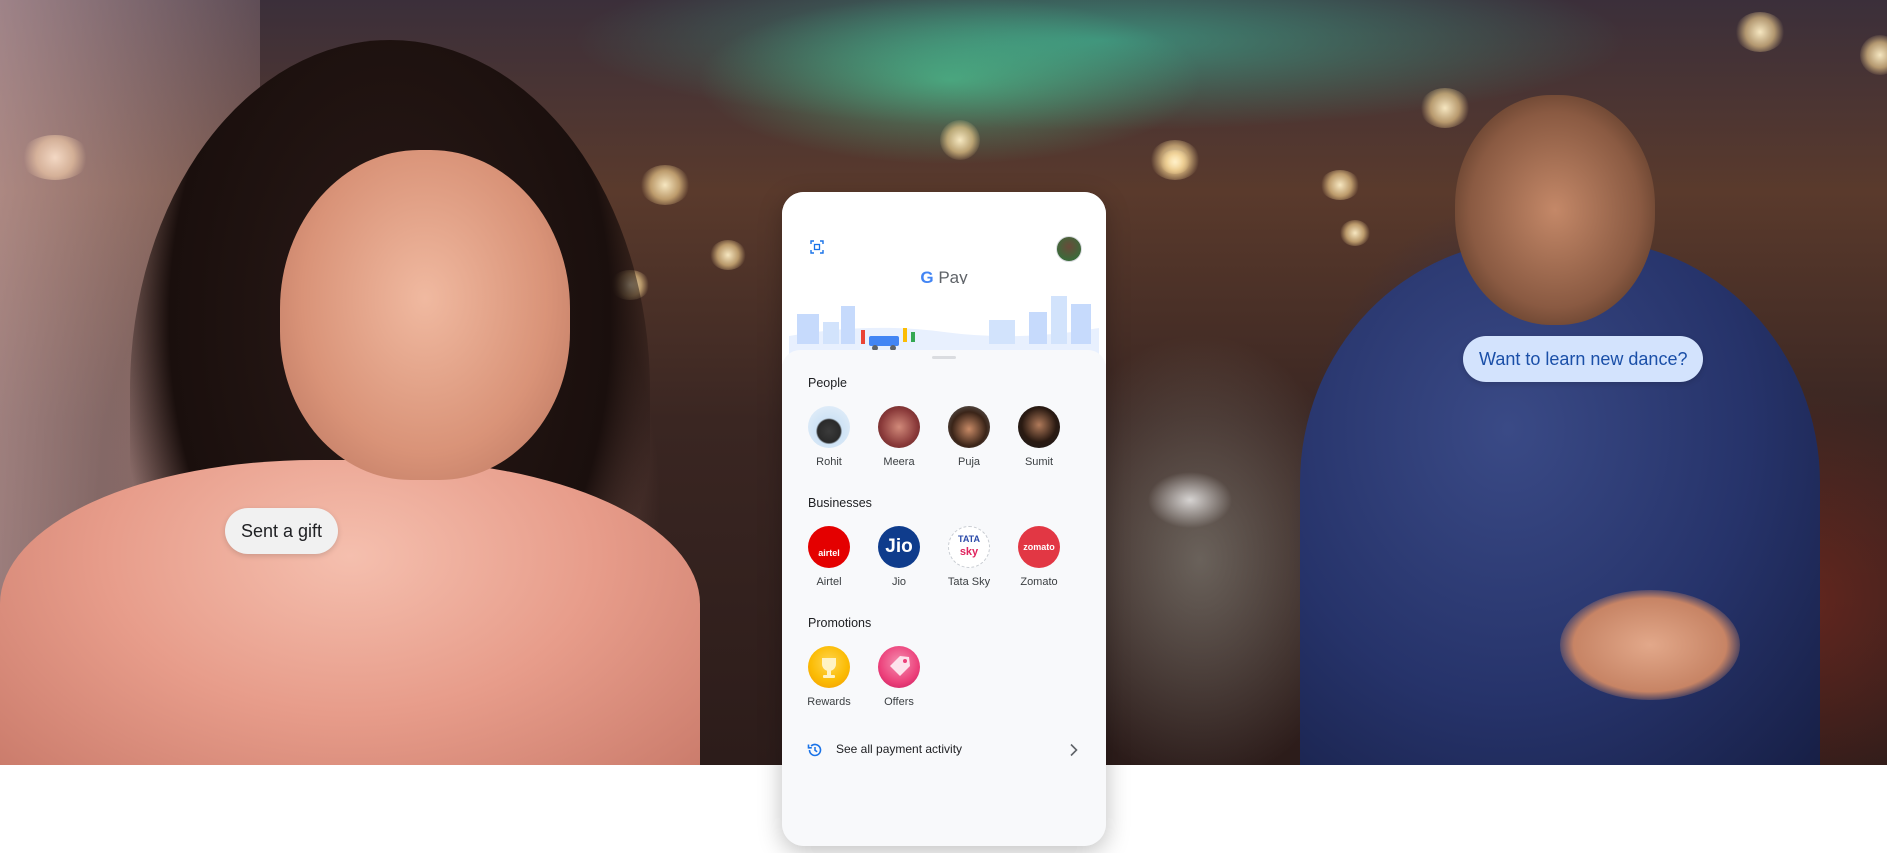 The height and width of the screenshot is (853, 1887). What do you see at coordinates (899, 702) in the screenshot?
I see `promotion-label: Offers` at bounding box center [899, 702].